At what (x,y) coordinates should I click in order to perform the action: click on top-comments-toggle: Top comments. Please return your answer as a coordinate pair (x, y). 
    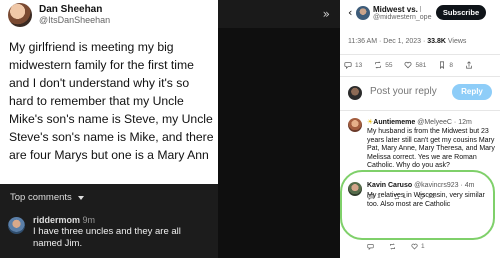
    Looking at the image, I should click on (47, 197).